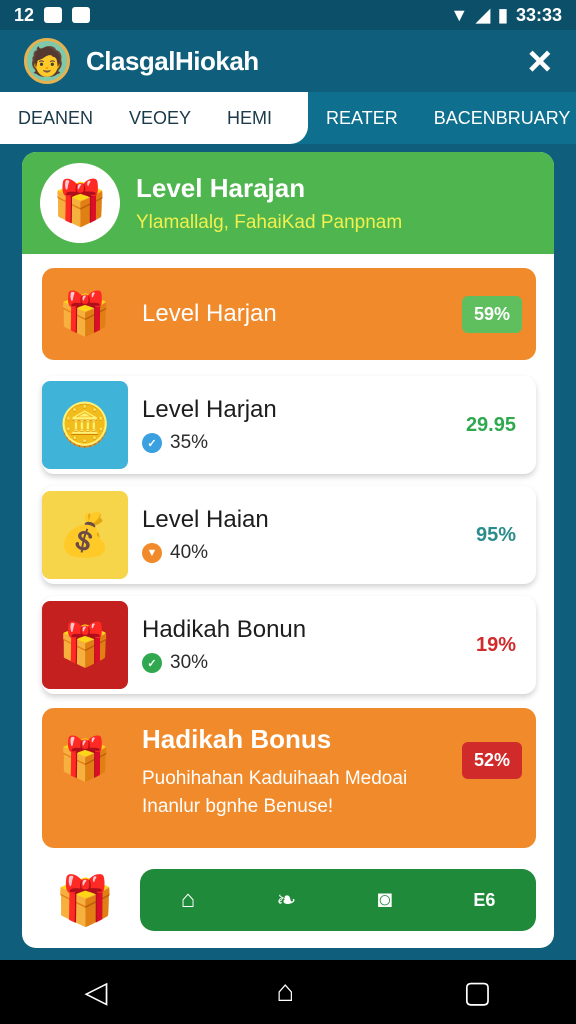 This screenshot has width=576, height=1024. What do you see at coordinates (189, 552) in the screenshot?
I see `card-sub-value: 40%` at bounding box center [189, 552].